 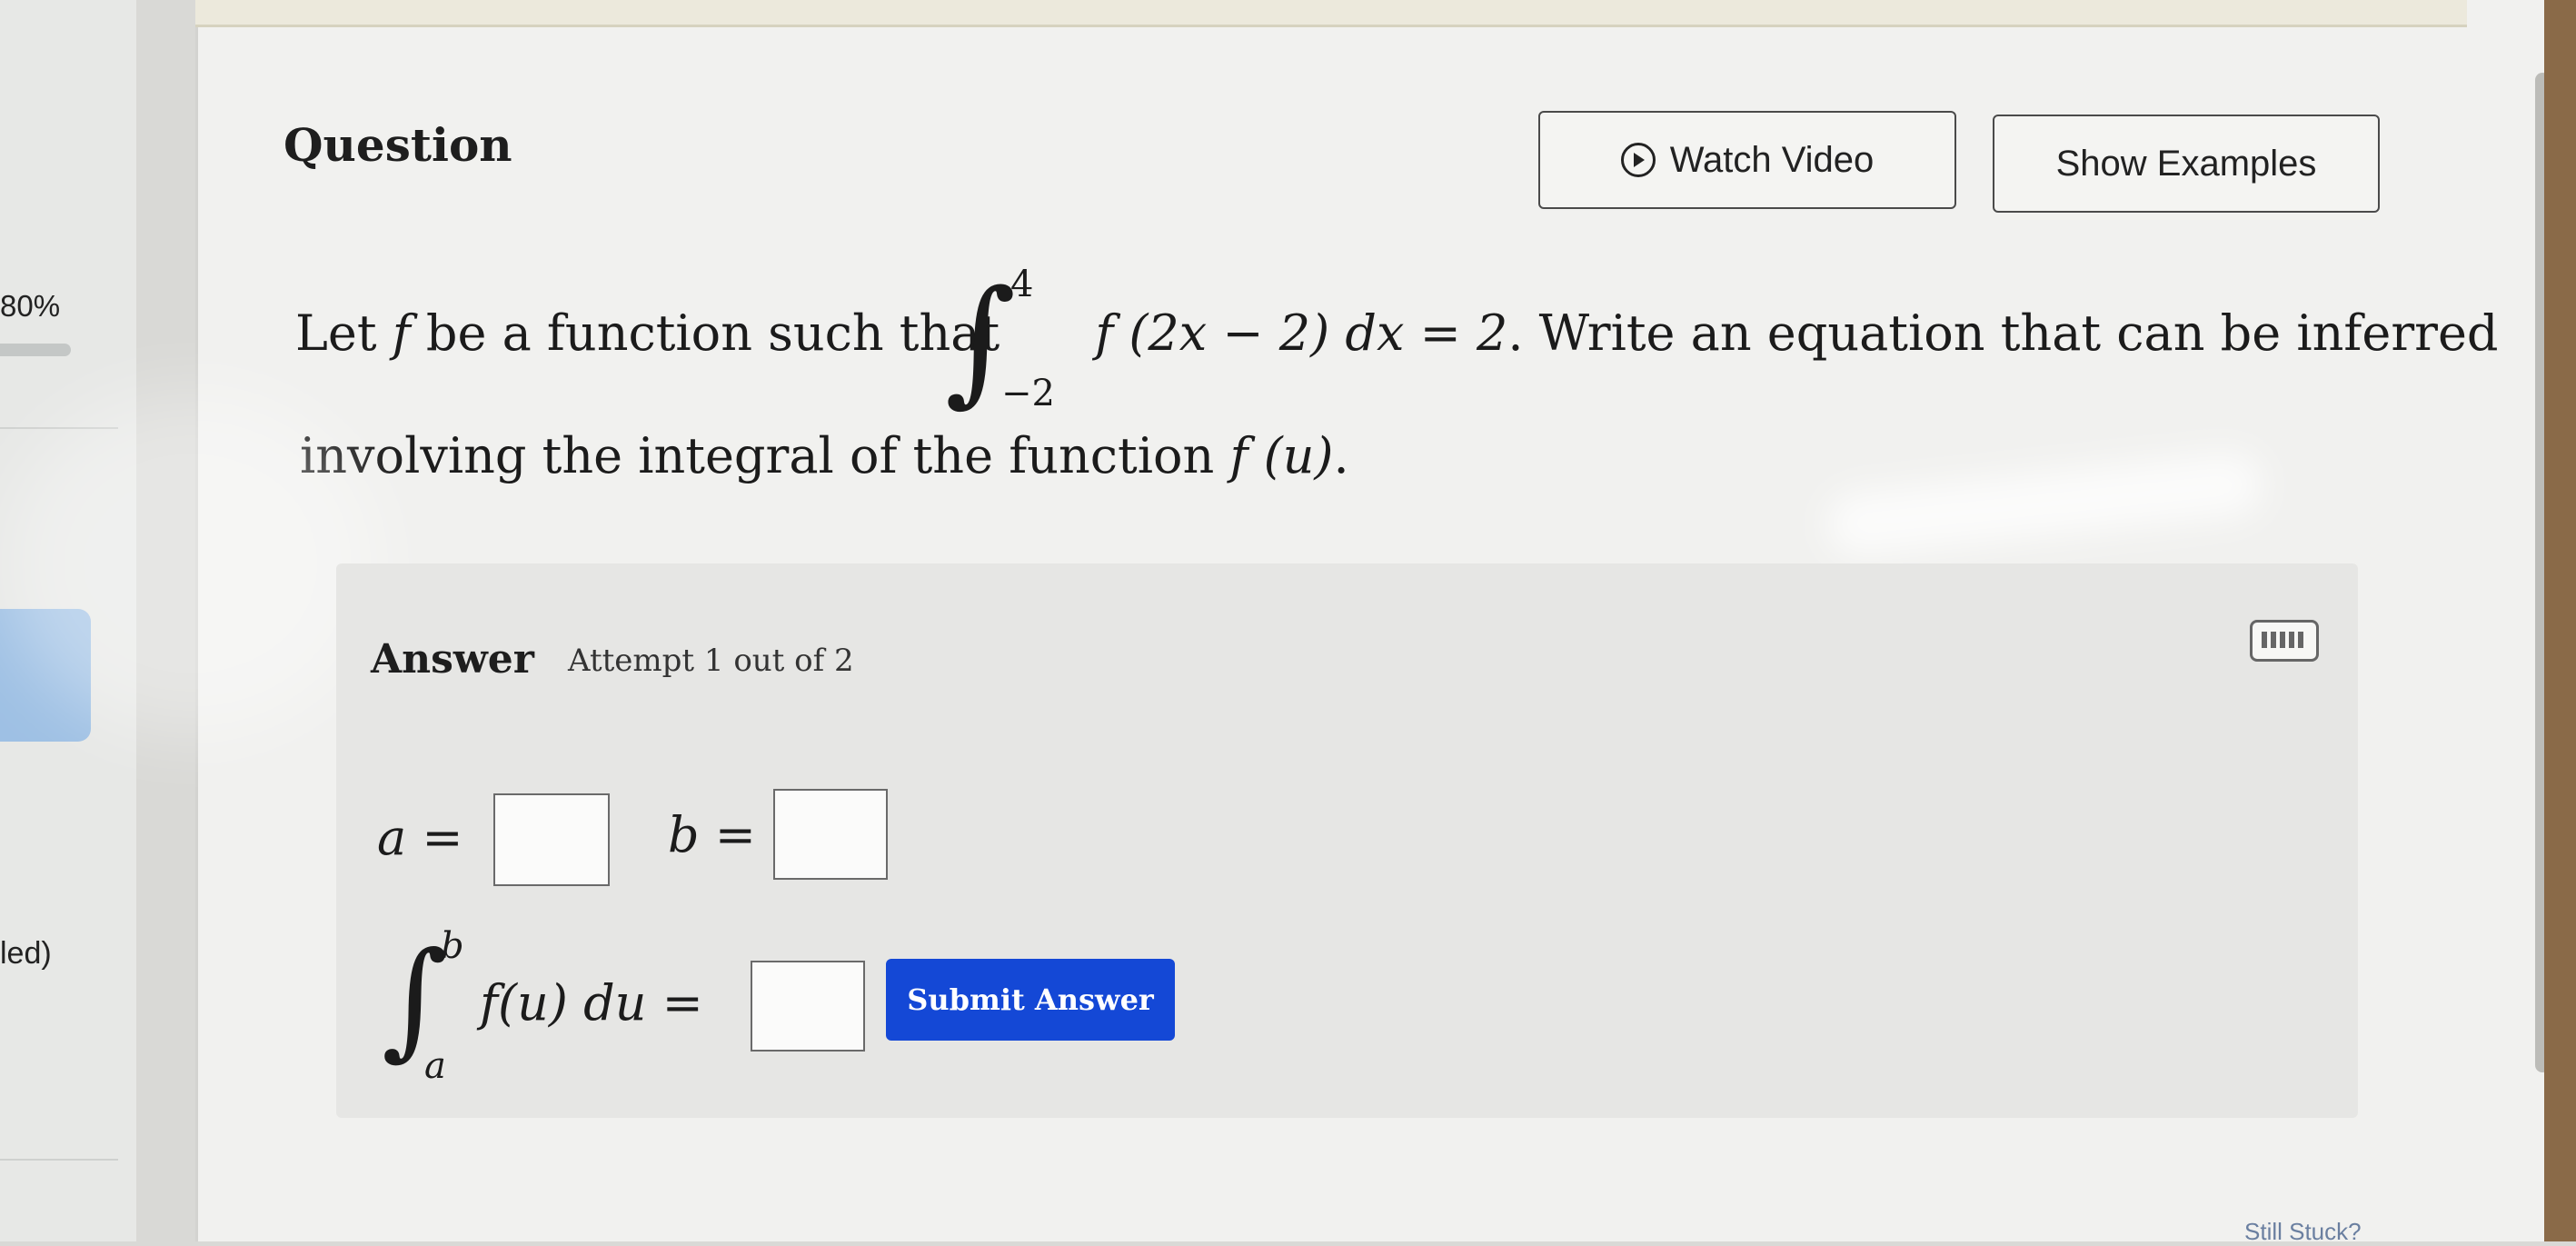 What do you see at coordinates (420, 837) in the screenshot?
I see `a-label: a =` at bounding box center [420, 837].